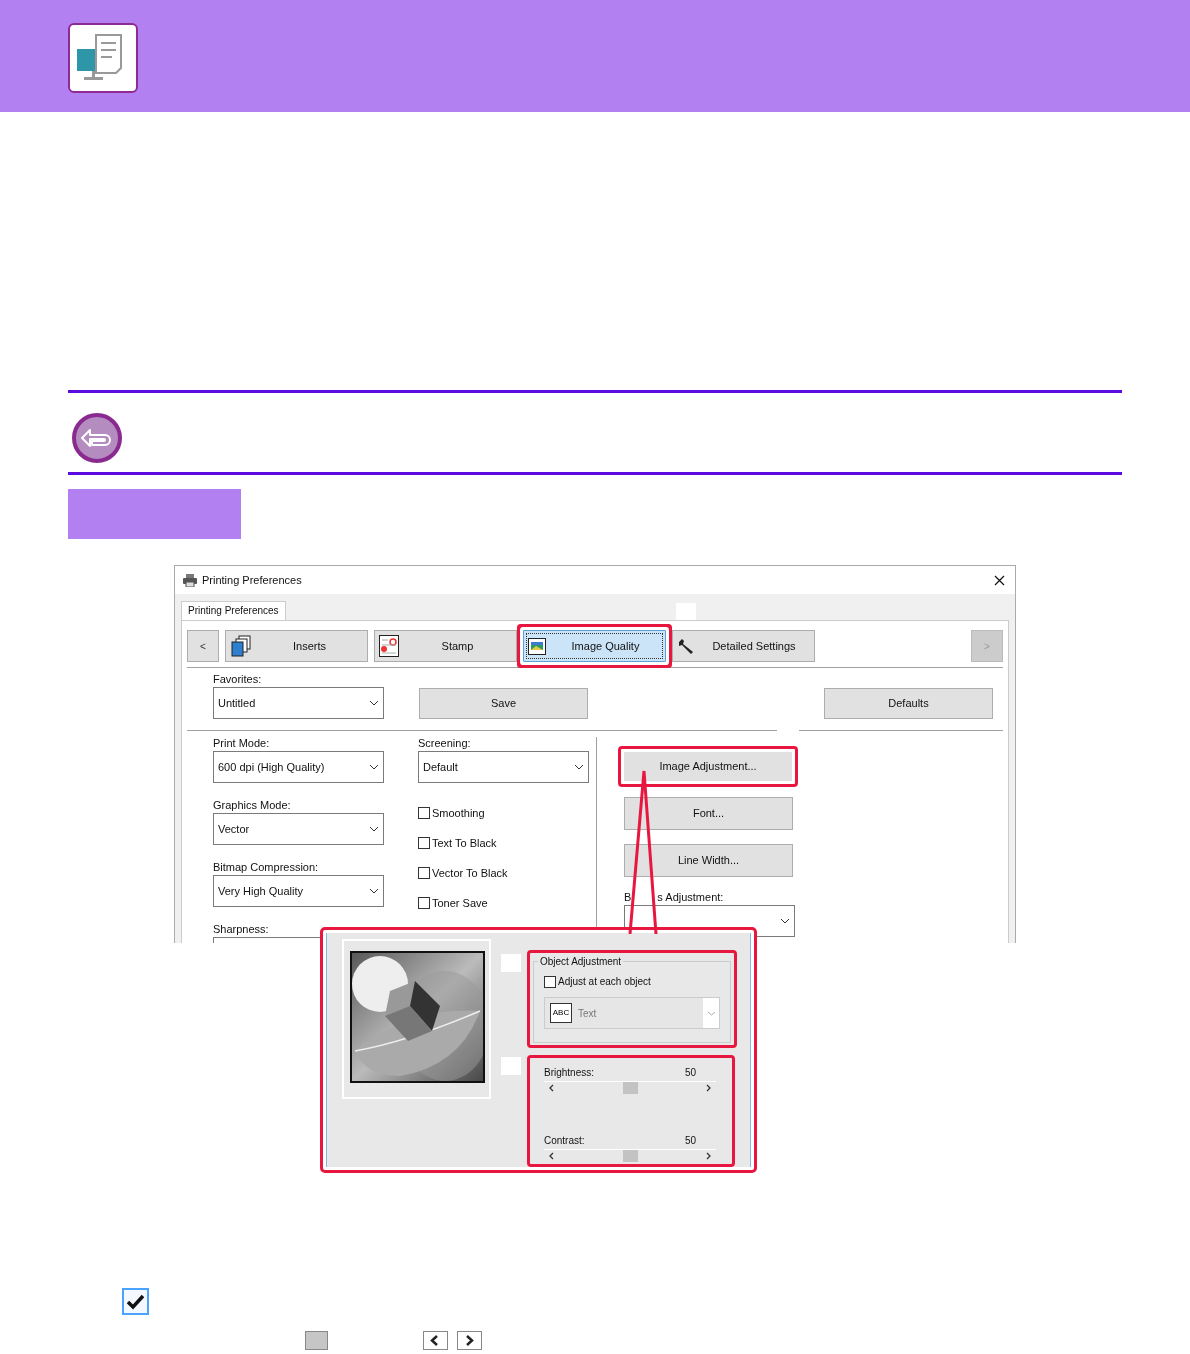 This screenshot has height=1354, width=1190. Describe the element at coordinates (445, 646) in the screenshot. I see `tab: Stamp` at that location.